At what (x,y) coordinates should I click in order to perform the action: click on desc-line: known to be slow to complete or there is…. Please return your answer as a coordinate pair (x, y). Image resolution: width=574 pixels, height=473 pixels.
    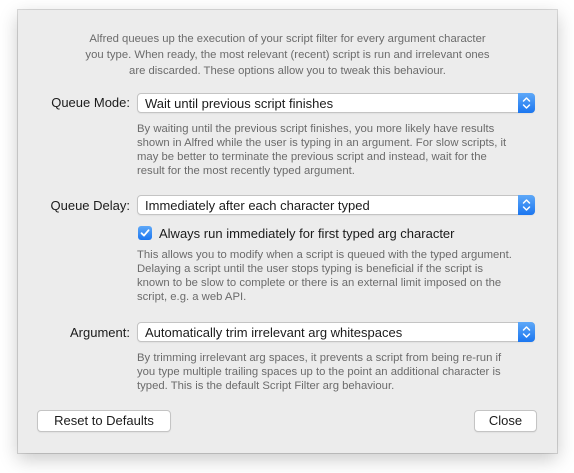
    Looking at the image, I should click on (319, 283).